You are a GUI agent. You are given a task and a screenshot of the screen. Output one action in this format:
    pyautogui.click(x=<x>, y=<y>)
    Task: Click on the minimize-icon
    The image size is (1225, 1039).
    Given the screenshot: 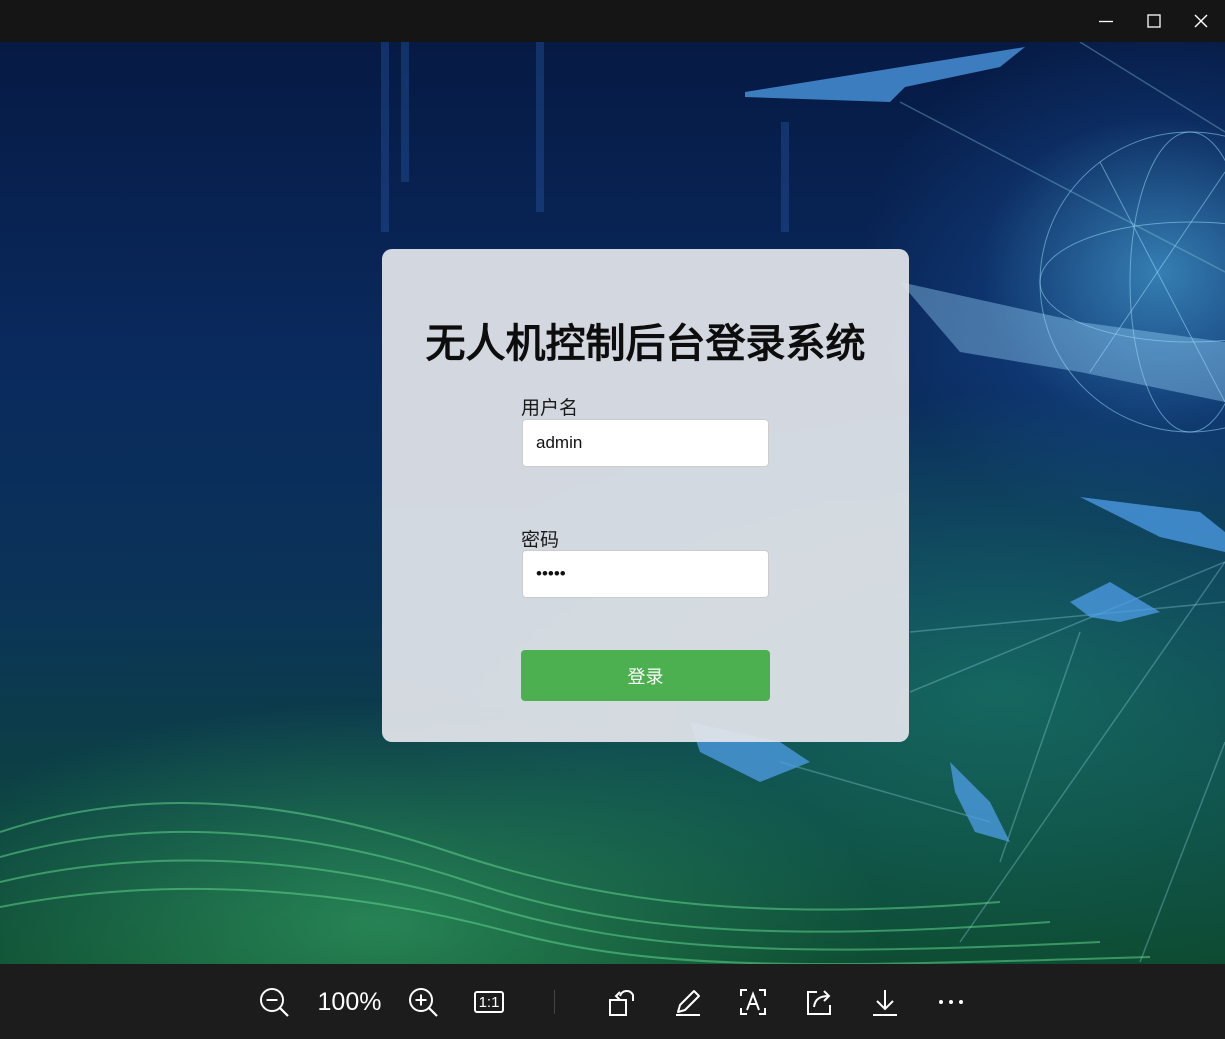 What is the action you would take?
    pyautogui.click(x=1106, y=21)
    